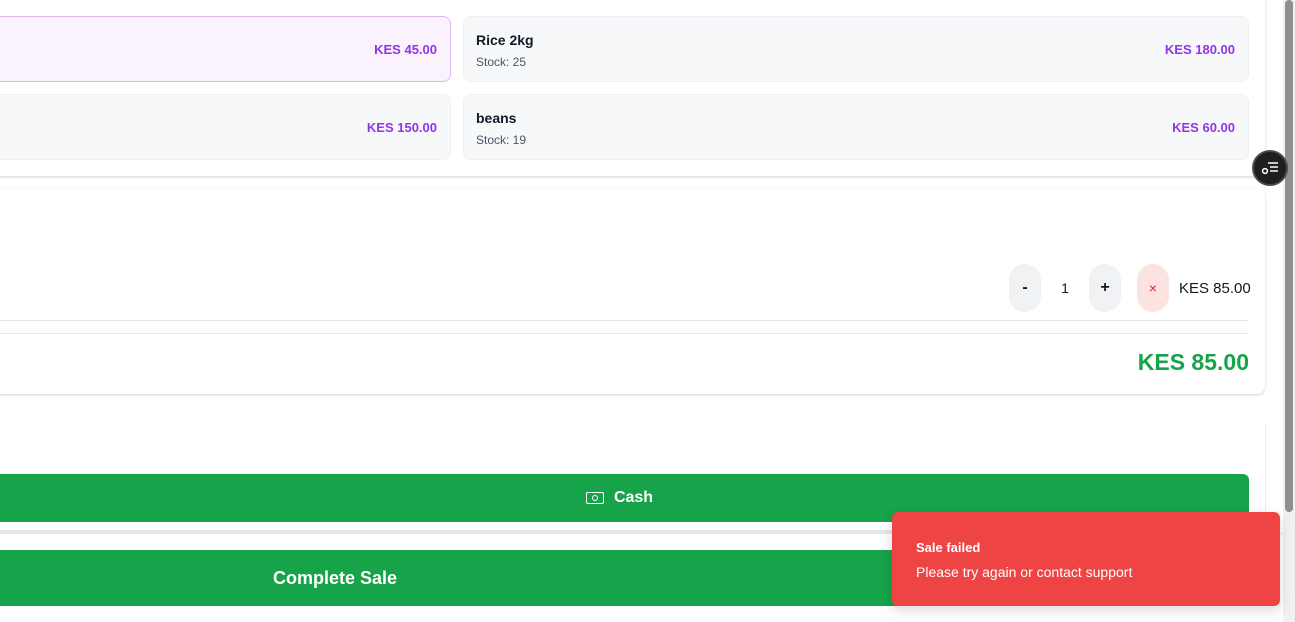  What do you see at coordinates (335, 577) in the screenshot?
I see `complete-sale-label: Complete Sale` at bounding box center [335, 577].